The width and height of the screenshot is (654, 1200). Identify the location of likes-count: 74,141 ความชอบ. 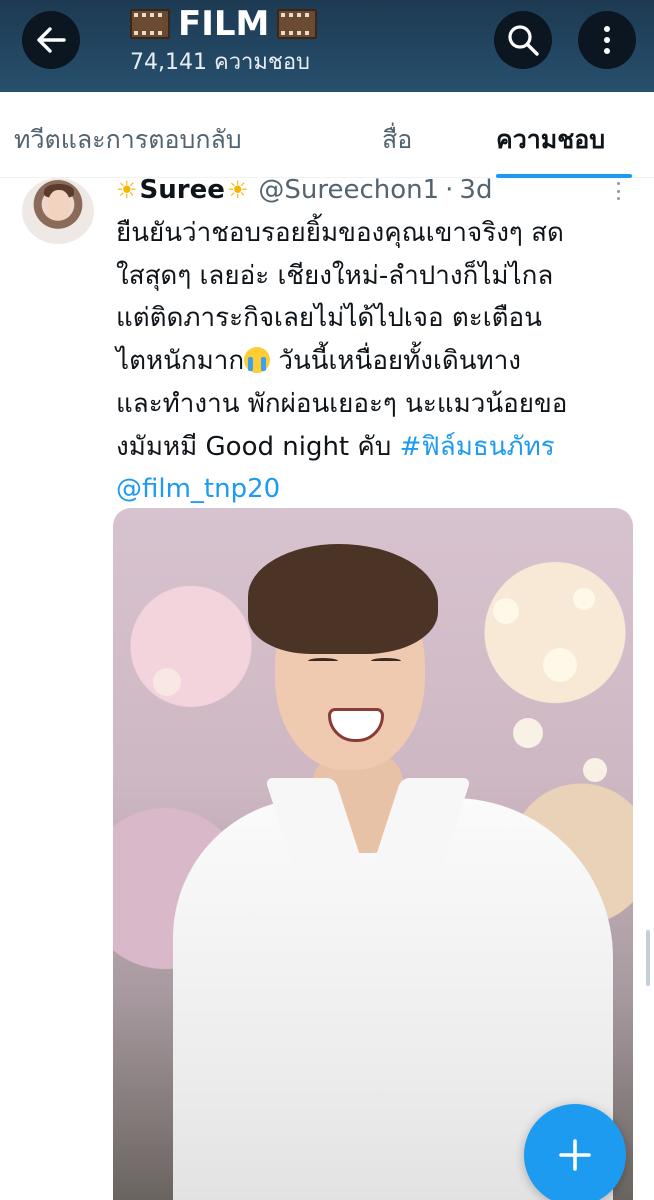
(220, 62).